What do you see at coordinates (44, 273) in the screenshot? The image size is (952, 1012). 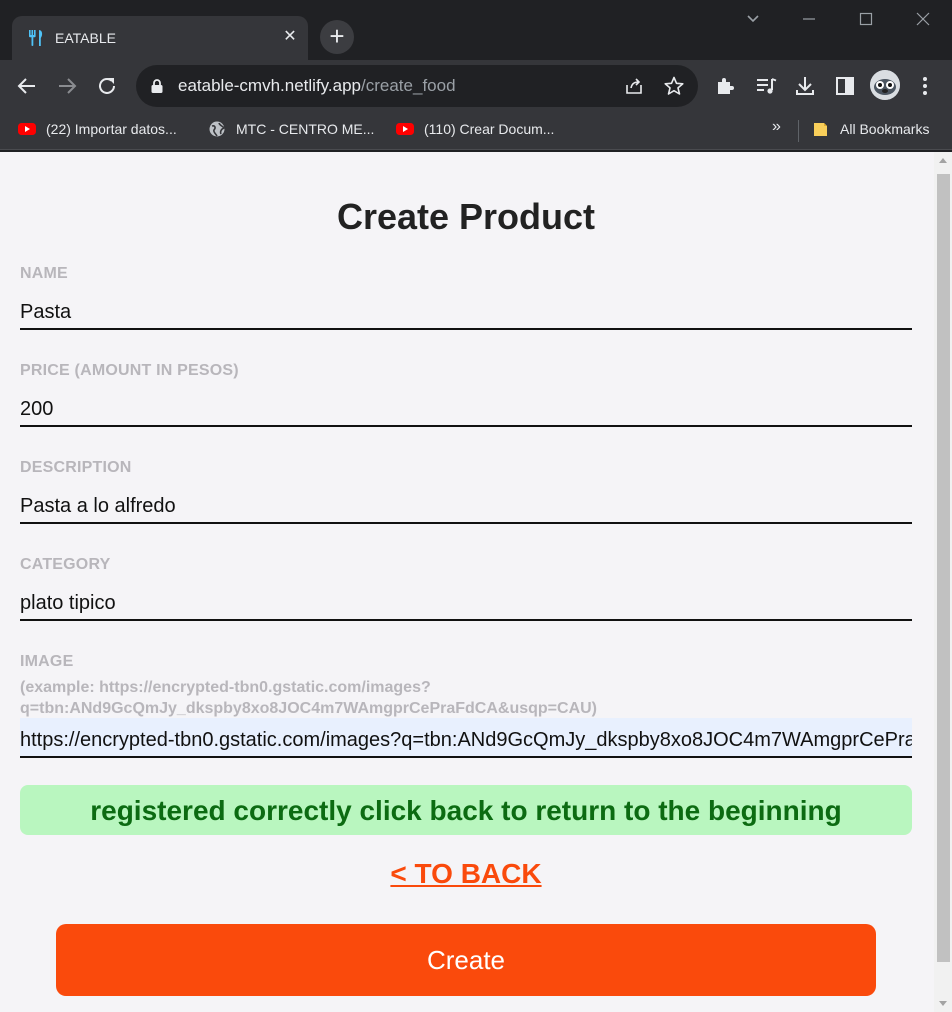 I see `name-label: NAME` at bounding box center [44, 273].